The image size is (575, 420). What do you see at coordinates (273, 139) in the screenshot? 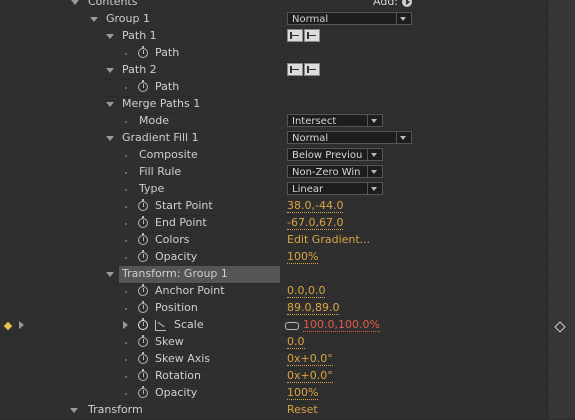
I see `gradient-row: Gradient Fill 1 Normal` at bounding box center [273, 139].